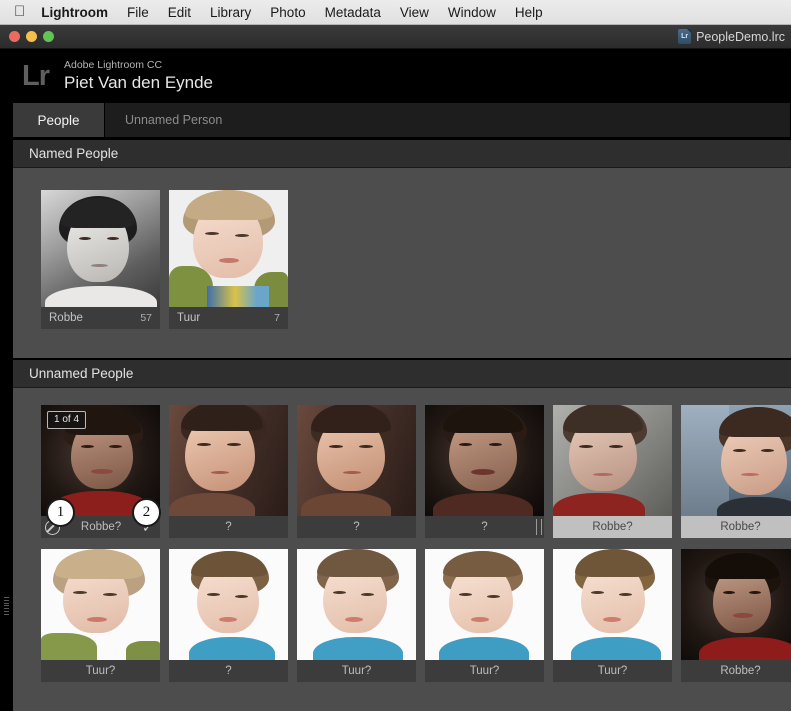 This screenshot has width=791, height=711. Describe the element at coordinates (81, 373) in the screenshot. I see `unnamed-people-title: Unnamed People` at that location.